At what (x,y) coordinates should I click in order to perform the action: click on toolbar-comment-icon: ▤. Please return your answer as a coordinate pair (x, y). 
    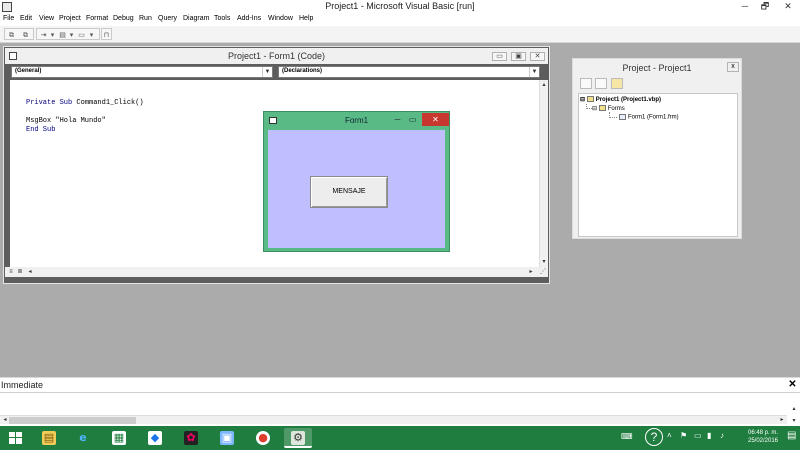
    Looking at the image, I should click on (62, 35).